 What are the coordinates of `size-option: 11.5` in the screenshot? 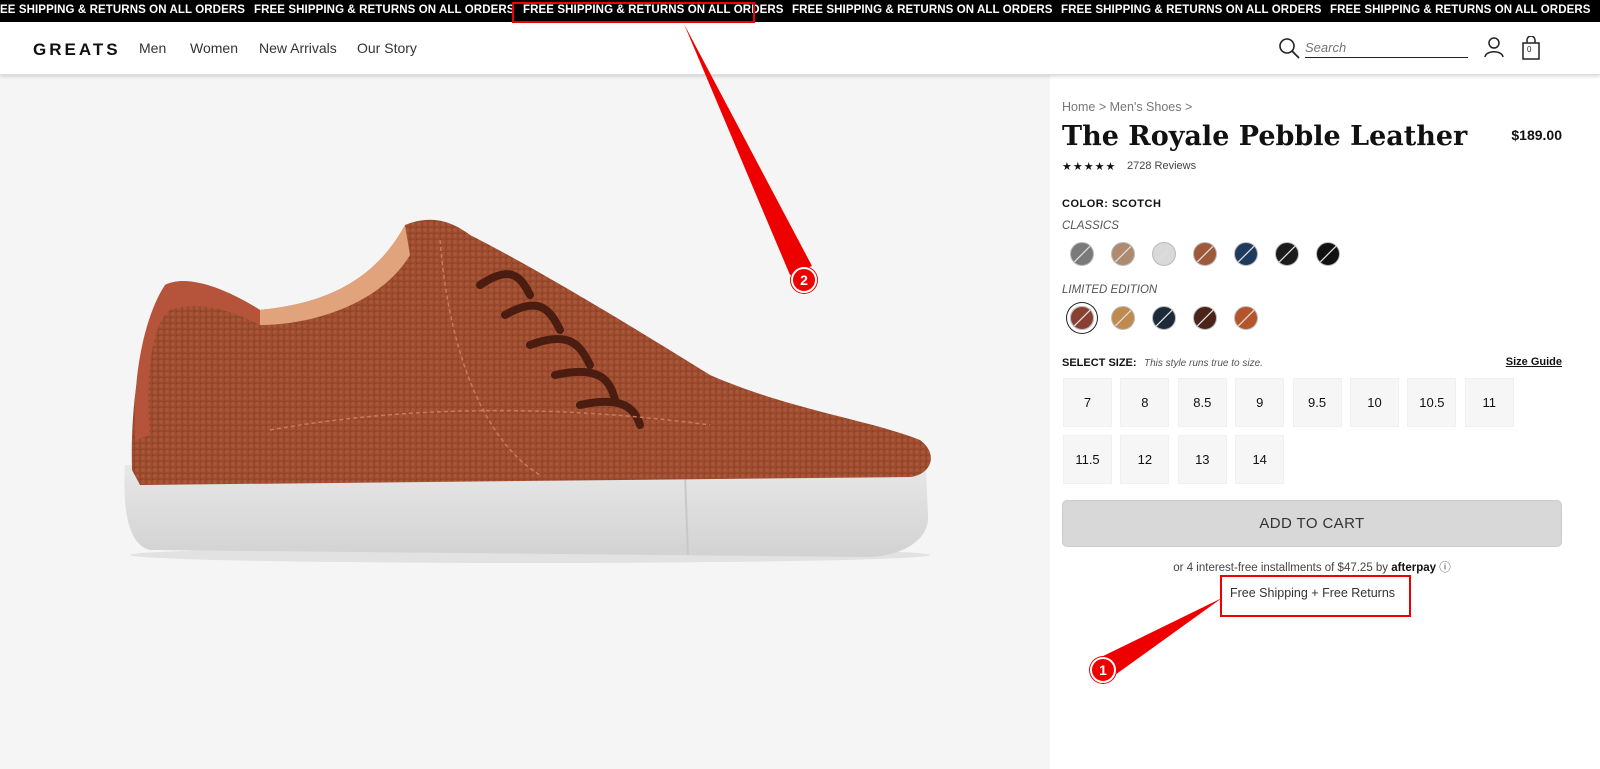 It's located at (1087, 459).